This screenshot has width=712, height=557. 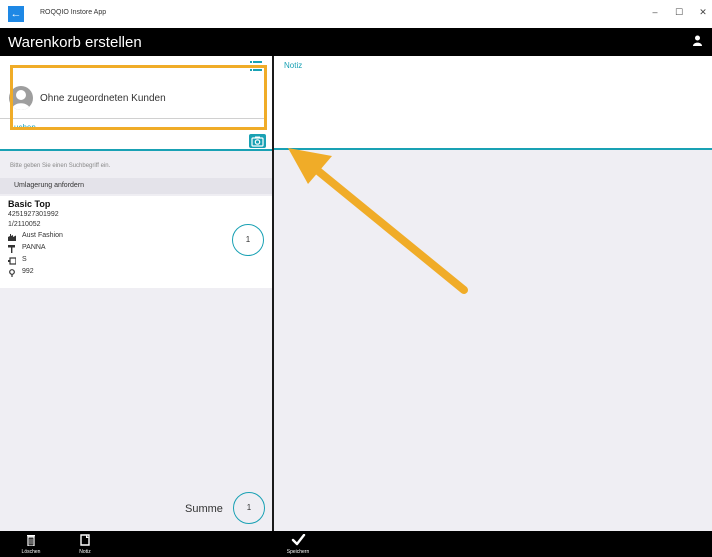 I want to click on camera-icon, so click(x=257, y=141).